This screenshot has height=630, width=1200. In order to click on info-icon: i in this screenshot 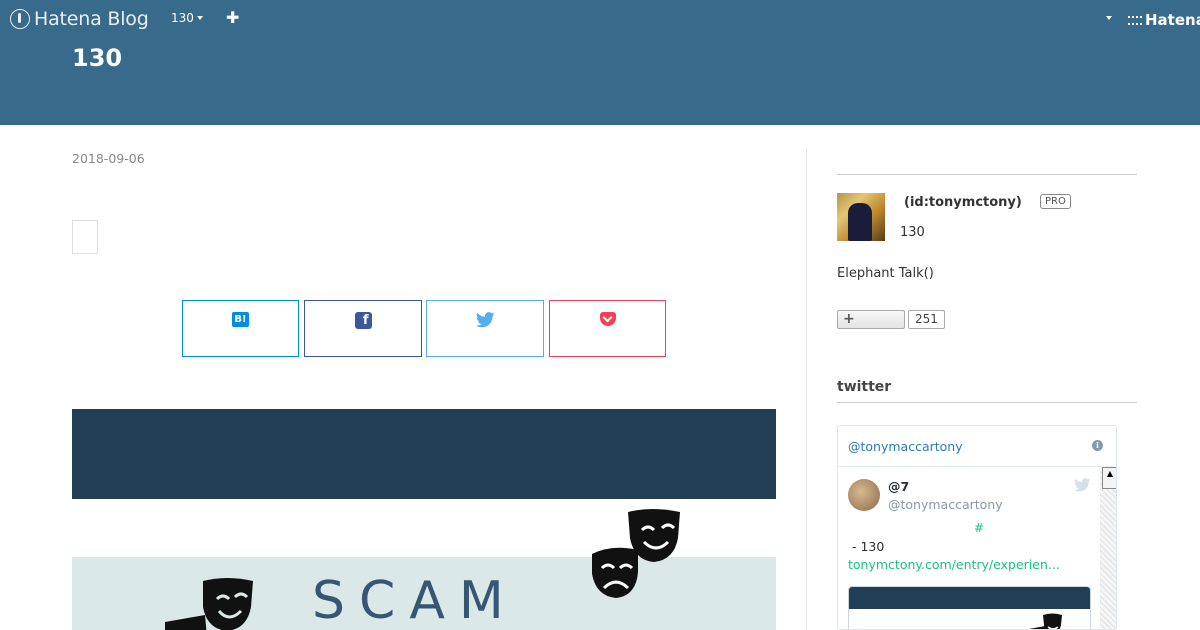, I will do `click(1097, 445)`.